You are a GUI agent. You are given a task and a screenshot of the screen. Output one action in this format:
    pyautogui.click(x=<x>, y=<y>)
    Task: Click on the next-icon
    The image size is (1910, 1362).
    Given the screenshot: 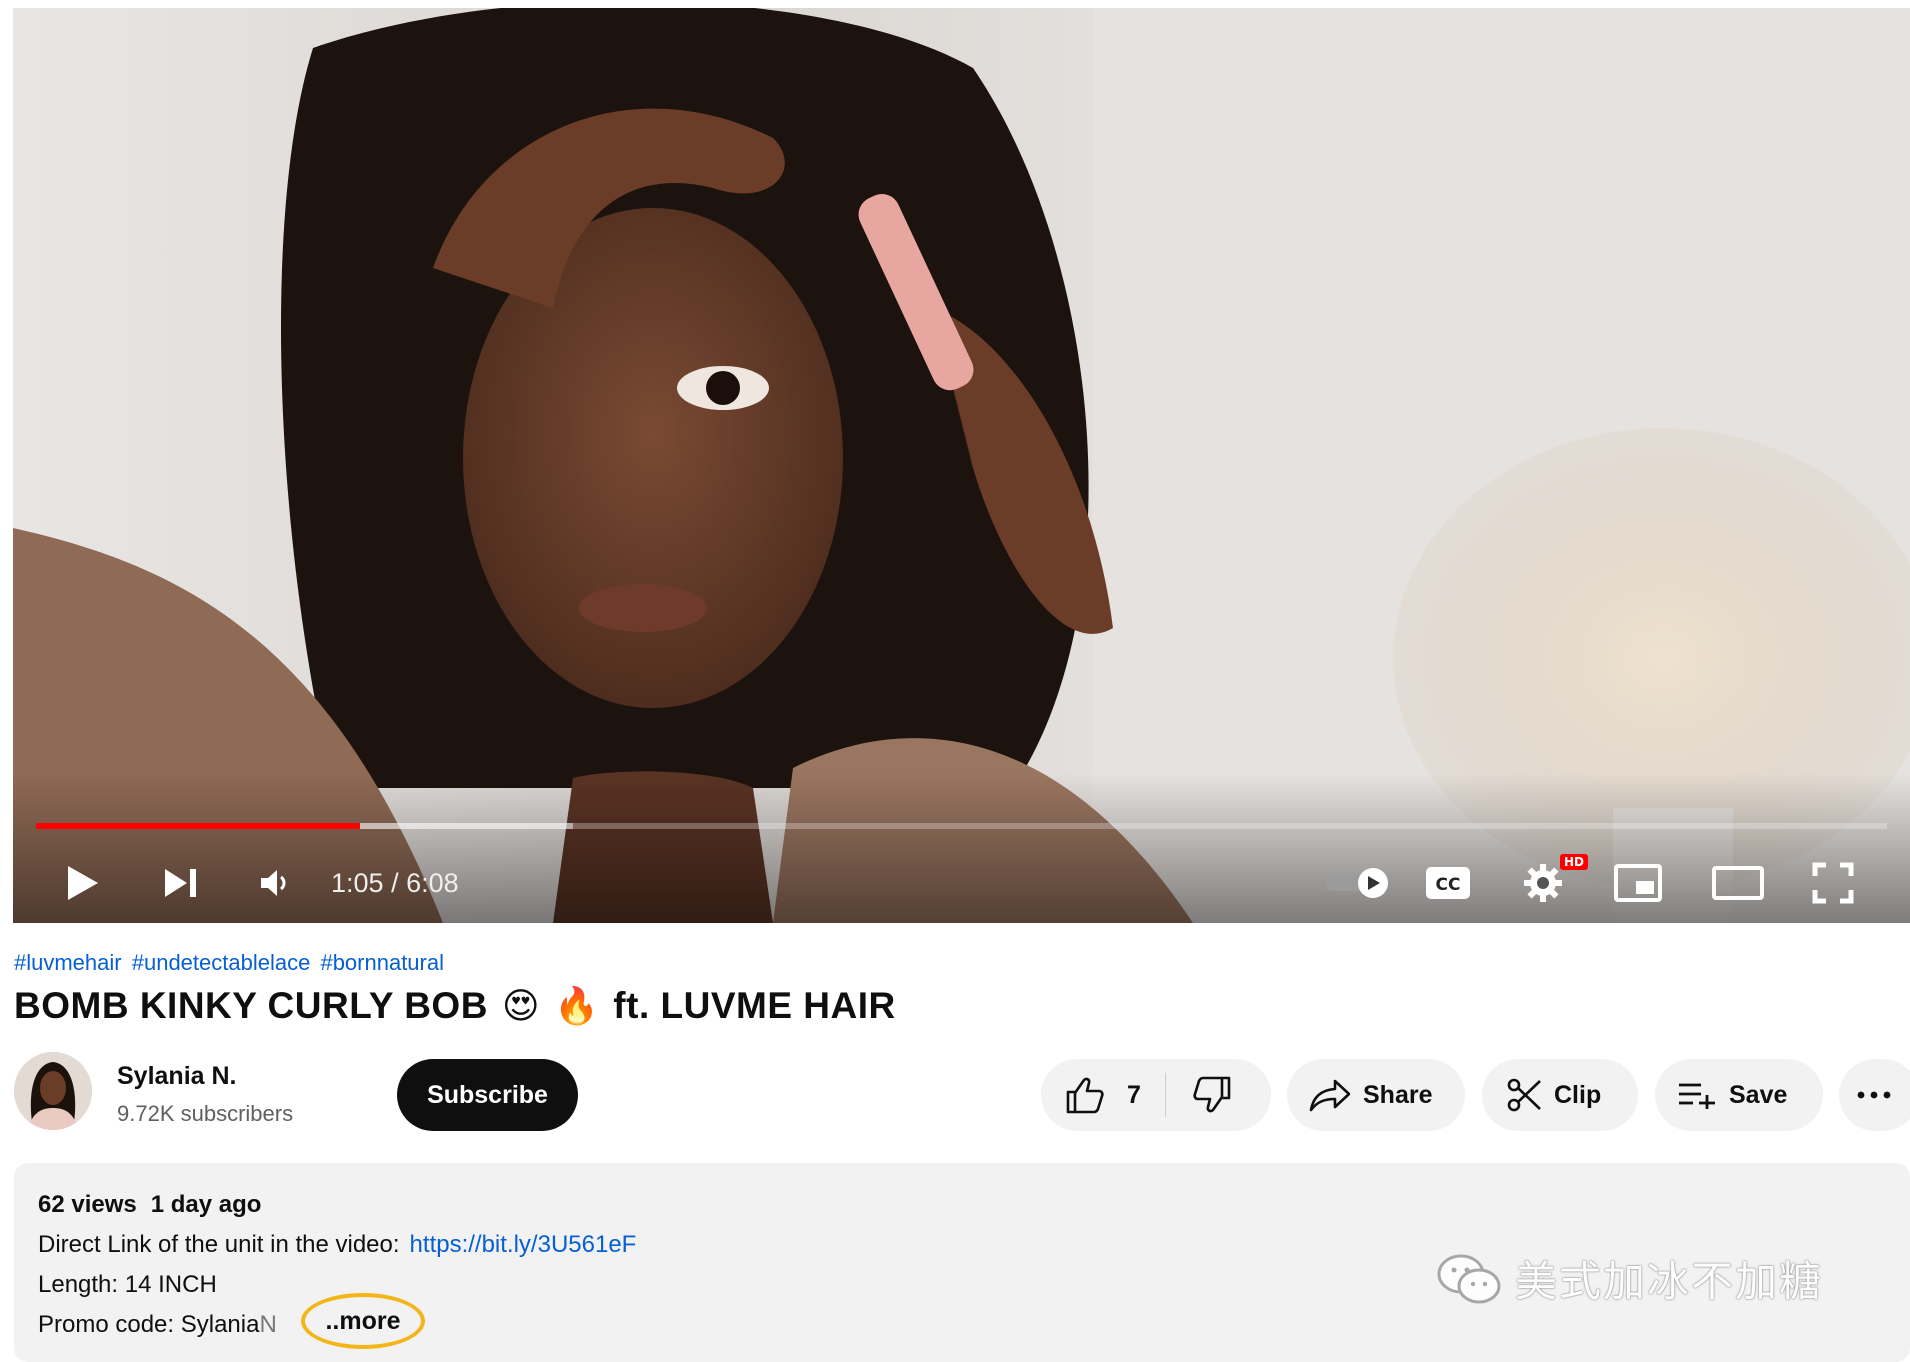 What is the action you would take?
    pyautogui.click(x=180, y=883)
    